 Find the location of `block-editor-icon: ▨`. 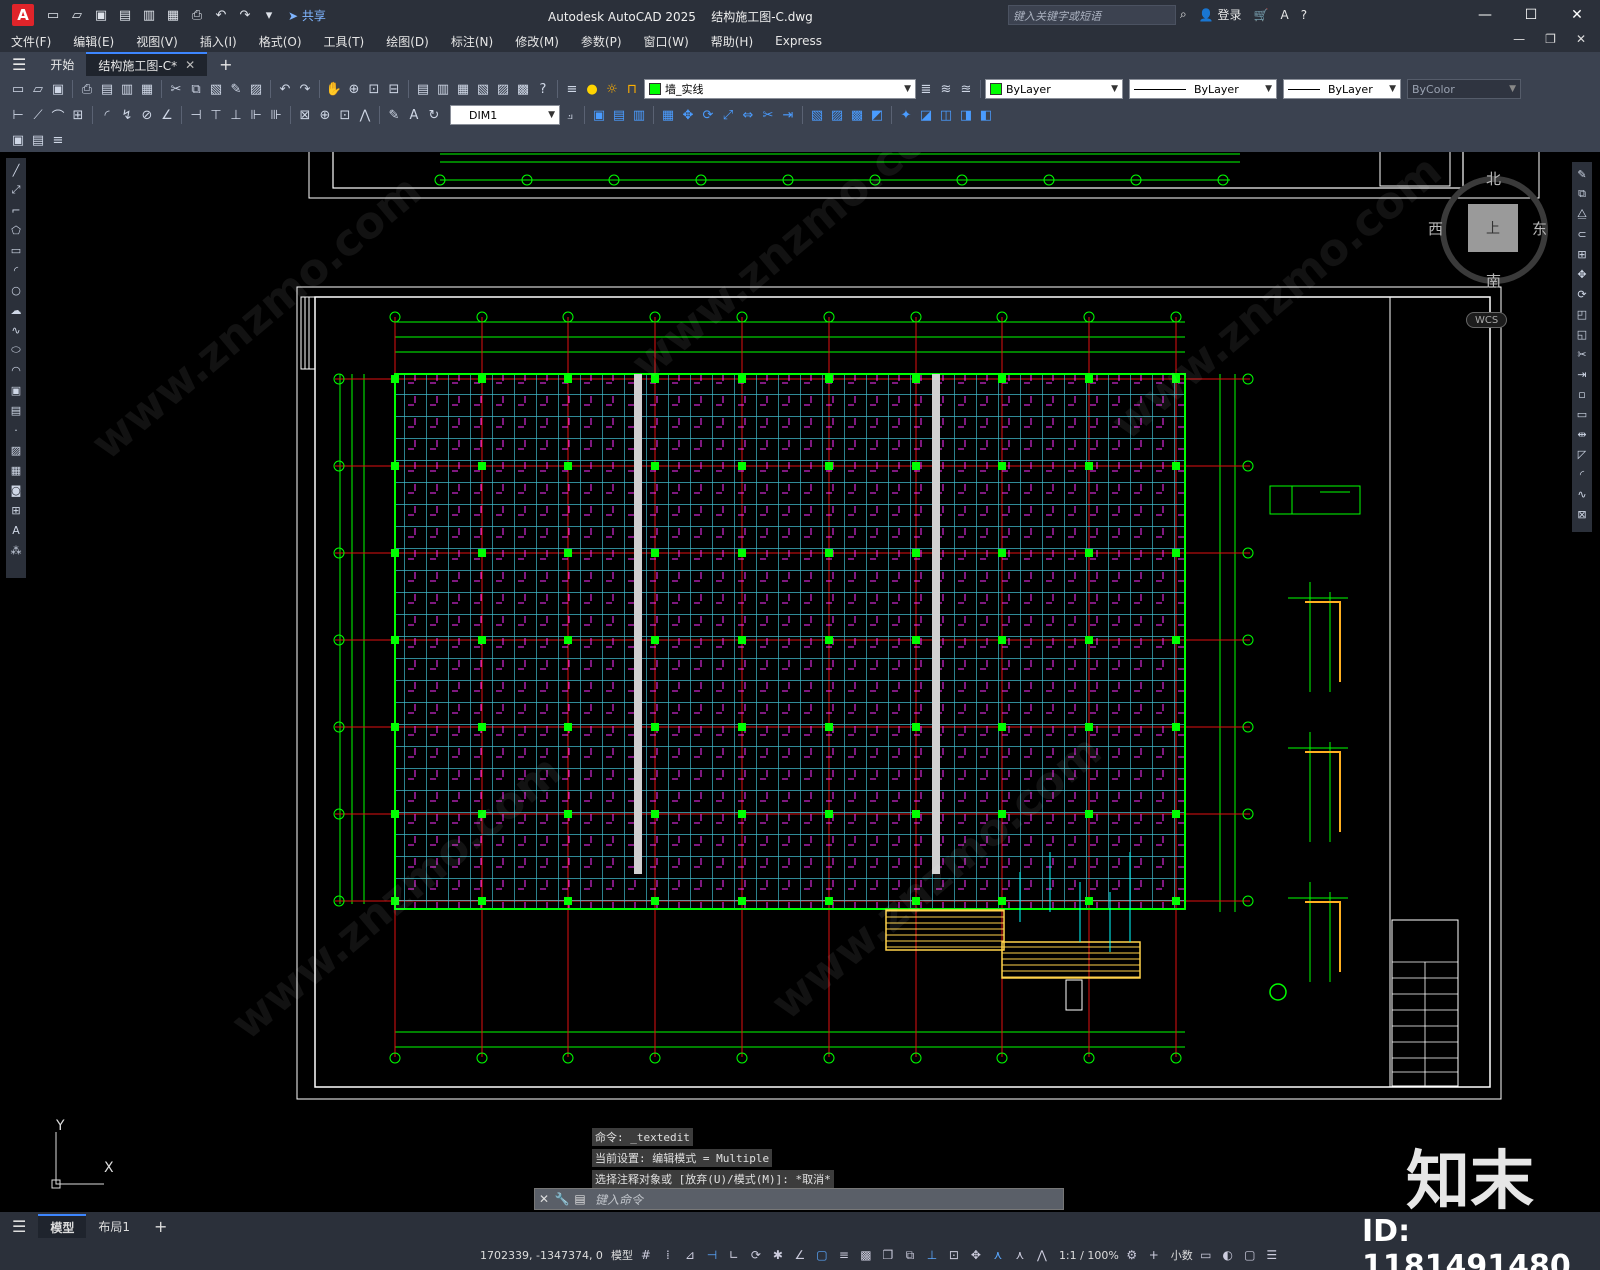

block-editor-icon: ▨ is located at coordinates (256, 89).